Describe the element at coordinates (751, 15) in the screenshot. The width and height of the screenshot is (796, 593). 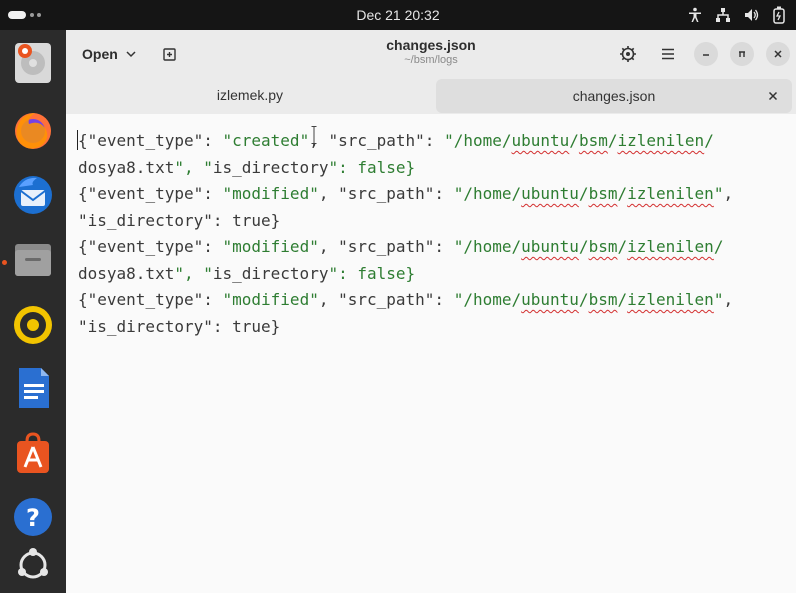
I see `volume-icon` at that location.